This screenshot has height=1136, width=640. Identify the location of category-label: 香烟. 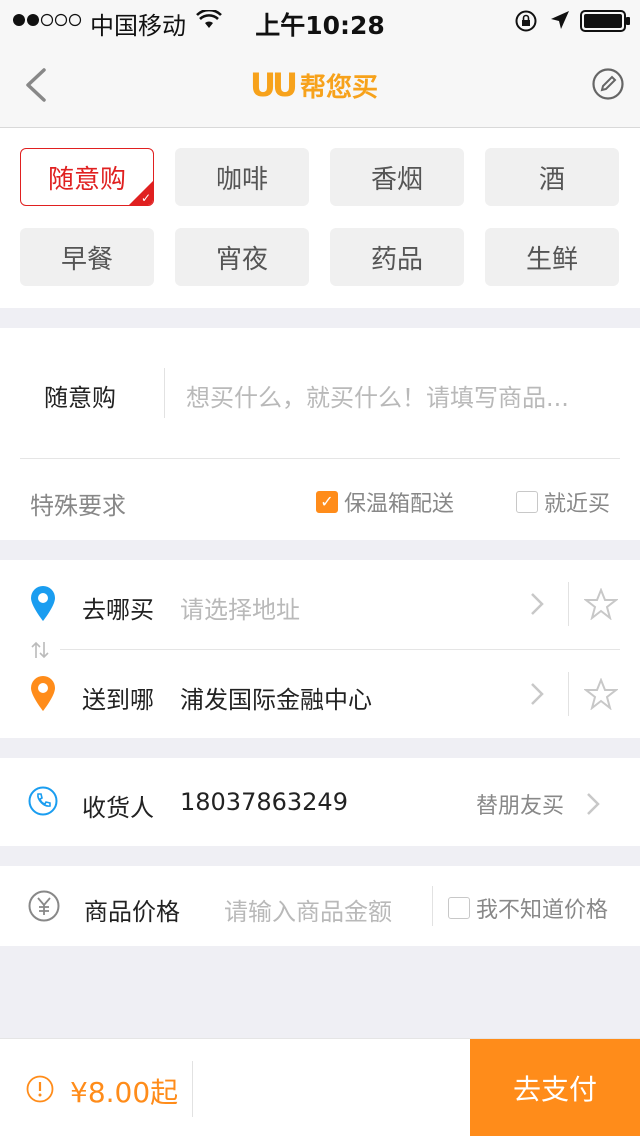
(396, 179).